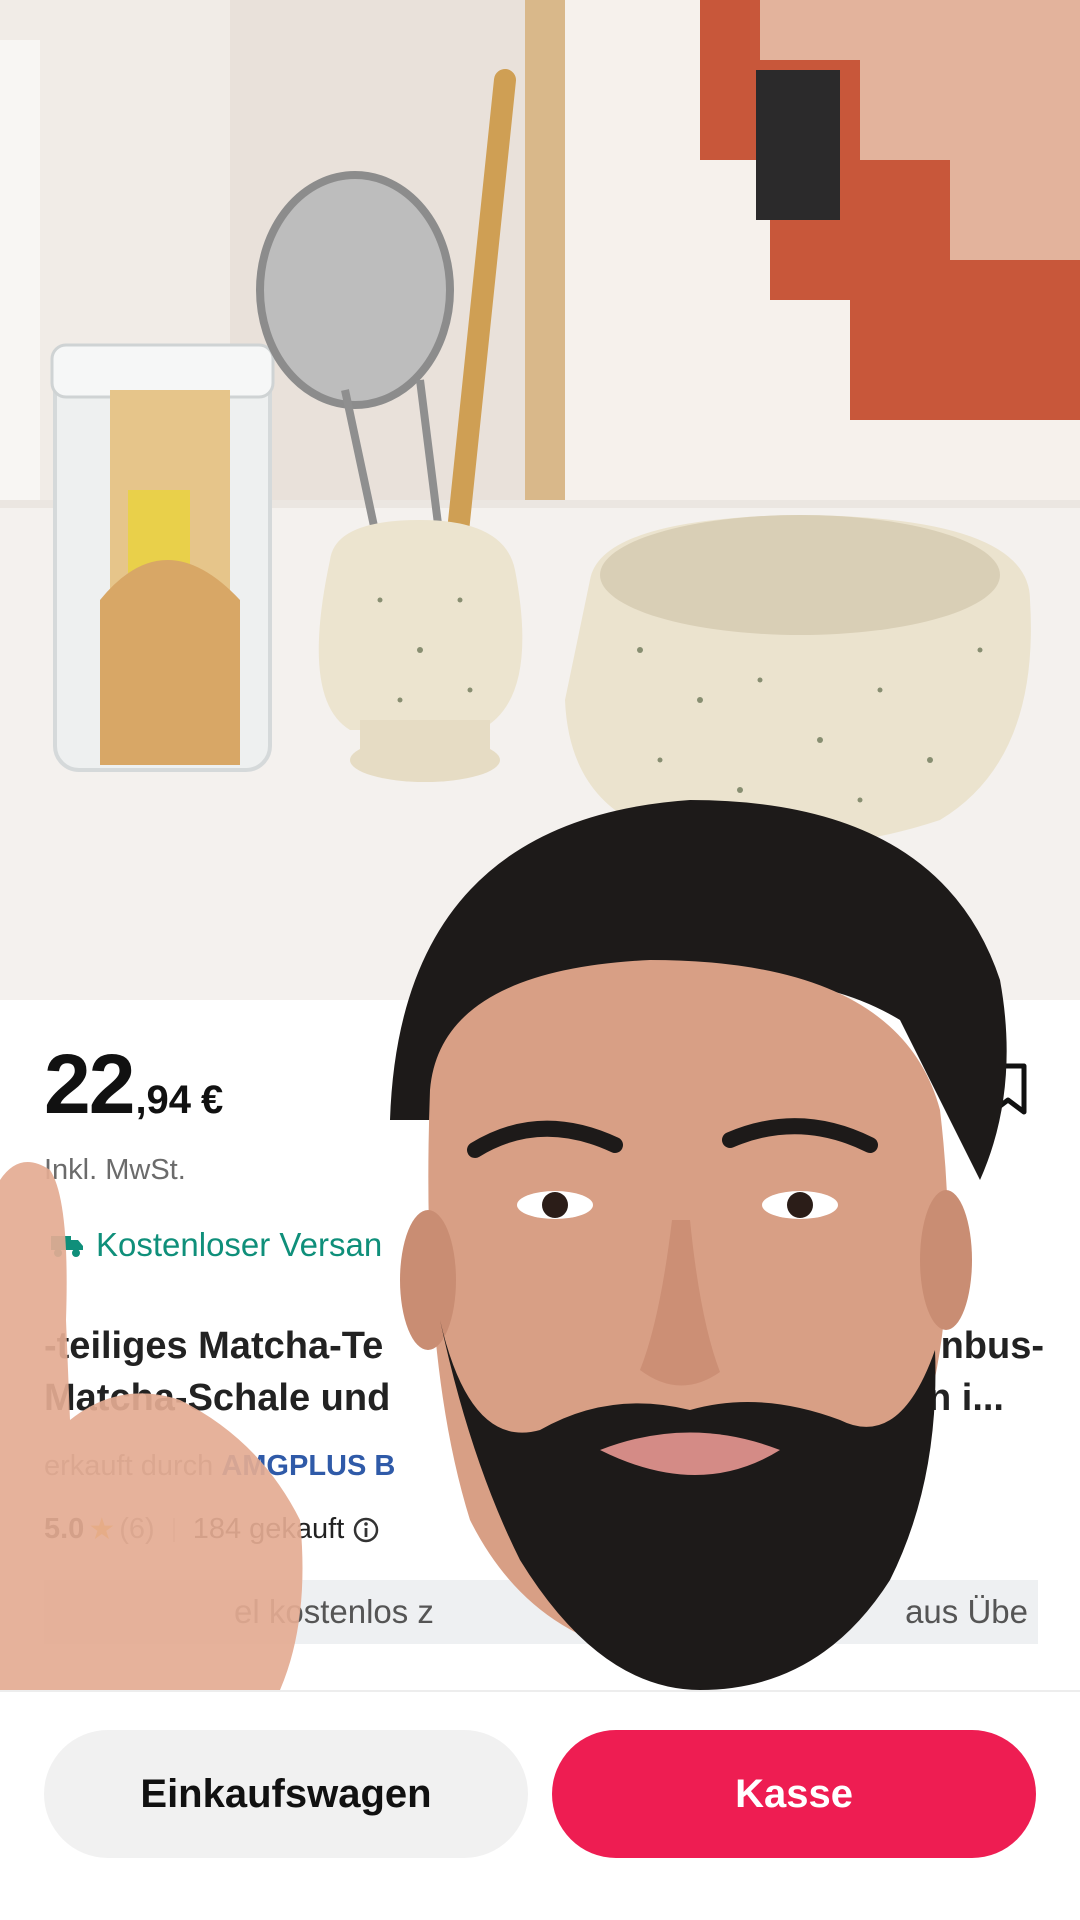 Image resolution: width=1080 pixels, height=1920 pixels. What do you see at coordinates (239, 1244) in the screenshot?
I see `shipping-text: Kostenloser Versan` at bounding box center [239, 1244].